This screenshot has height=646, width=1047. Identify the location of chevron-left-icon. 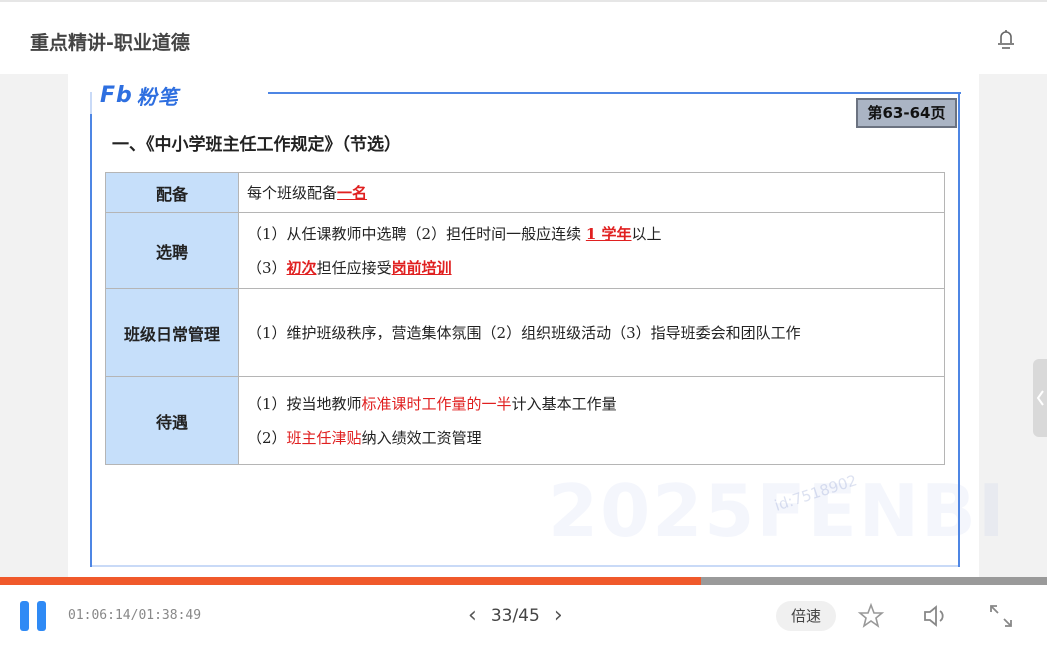
(1040, 398).